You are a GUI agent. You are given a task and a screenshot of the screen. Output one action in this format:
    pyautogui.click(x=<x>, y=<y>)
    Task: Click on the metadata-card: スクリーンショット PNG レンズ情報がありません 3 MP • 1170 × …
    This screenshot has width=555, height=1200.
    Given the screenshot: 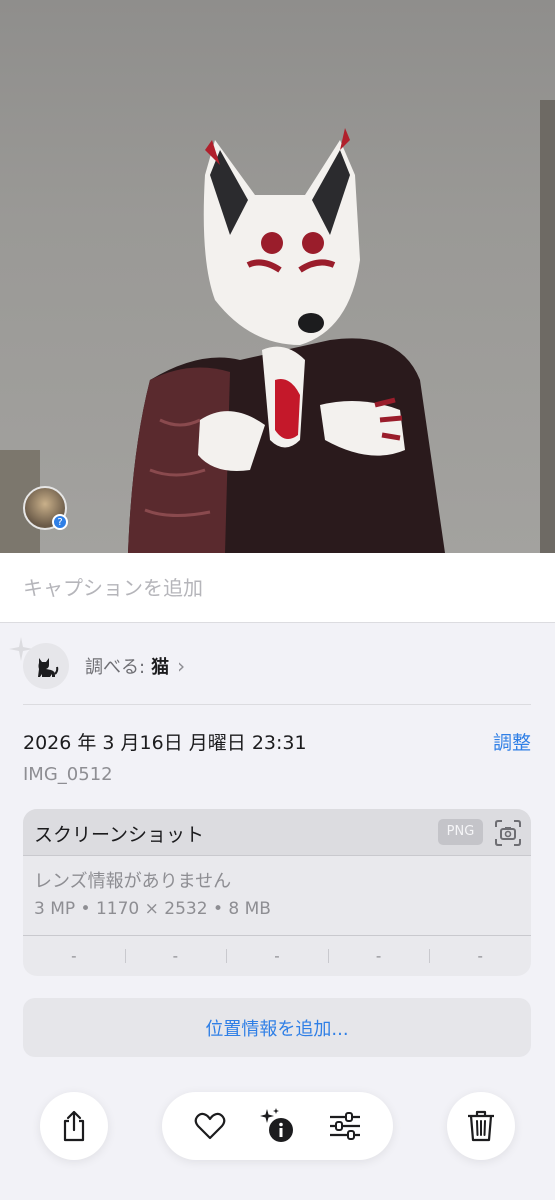 What is the action you would take?
    pyautogui.click(x=277, y=892)
    